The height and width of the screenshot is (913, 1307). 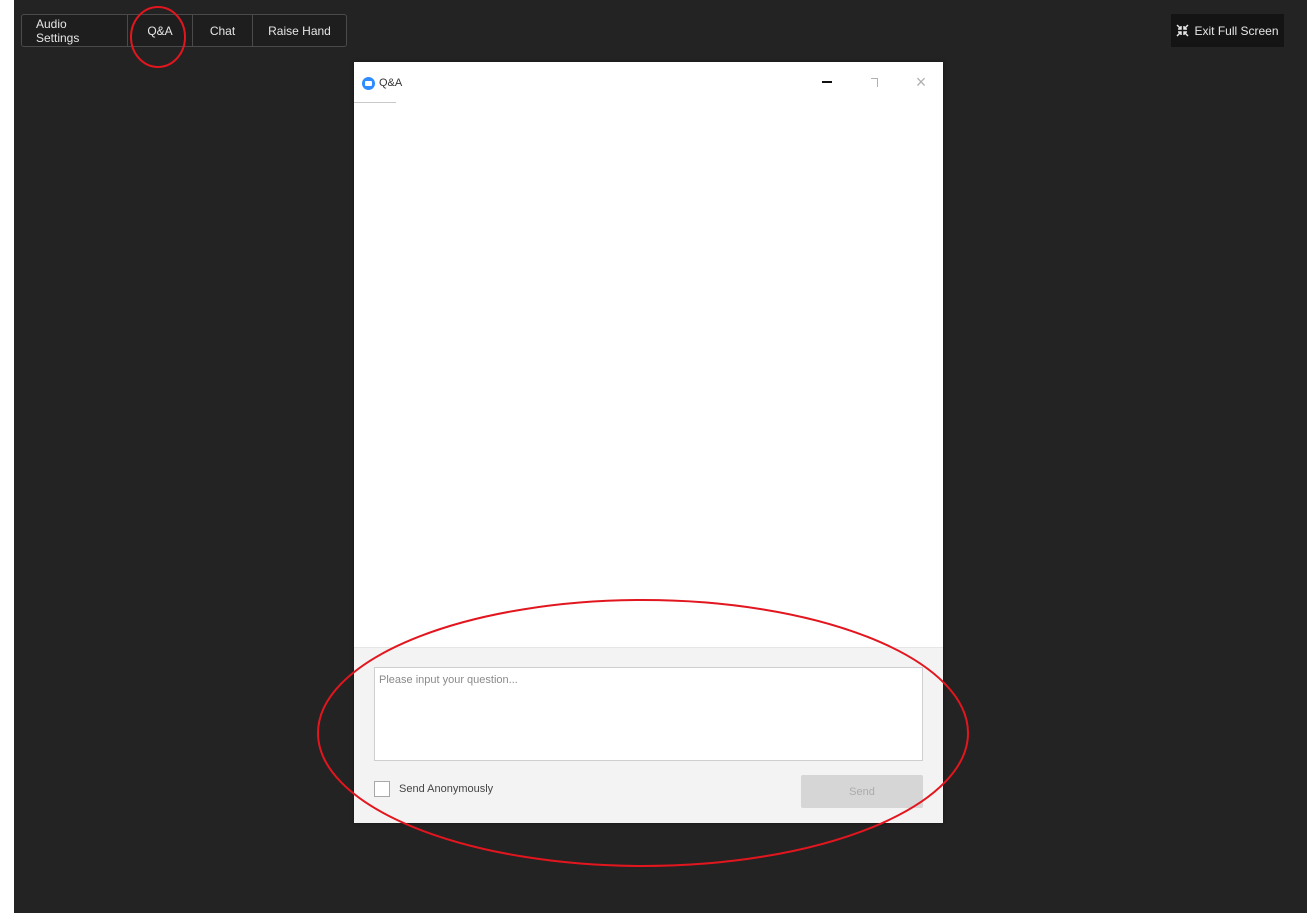 What do you see at coordinates (648, 83) in the screenshot?
I see `qa-titlebar: Q&A ×` at bounding box center [648, 83].